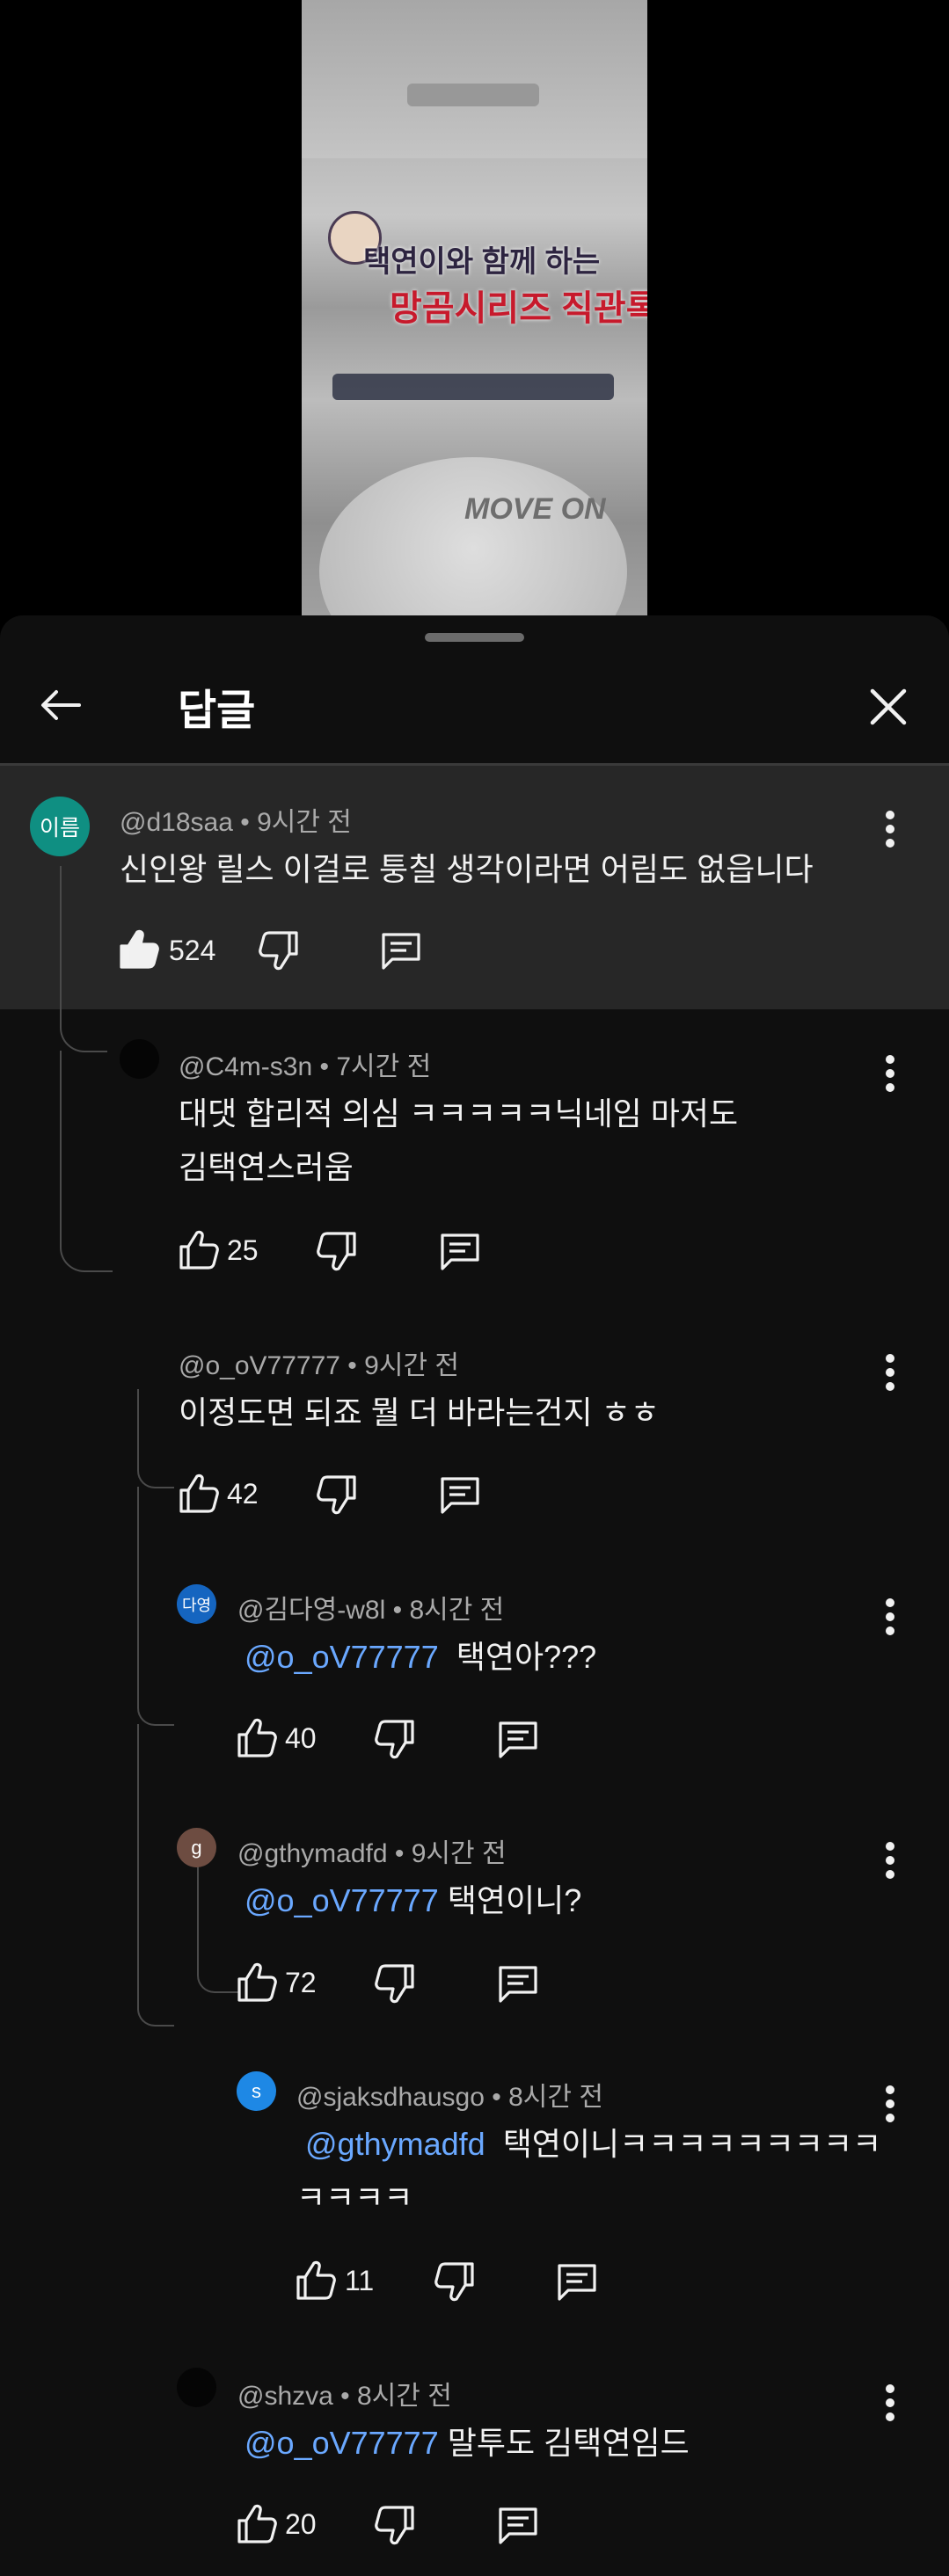 The height and width of the screenshot is (2576, 949). What do you see at coordinates (459, 1140) in the screenshot?
I see `comment-text: 대댓 합리적 의심 ㅋㅋㅋㅋㅋ닉네임 마저도 김택연스러움` at bounding box center [459, 1140].